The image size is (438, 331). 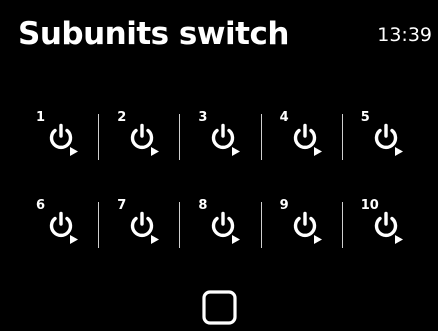 I want to click on subunit-cell-6: 6, so click(x=59, y=226).